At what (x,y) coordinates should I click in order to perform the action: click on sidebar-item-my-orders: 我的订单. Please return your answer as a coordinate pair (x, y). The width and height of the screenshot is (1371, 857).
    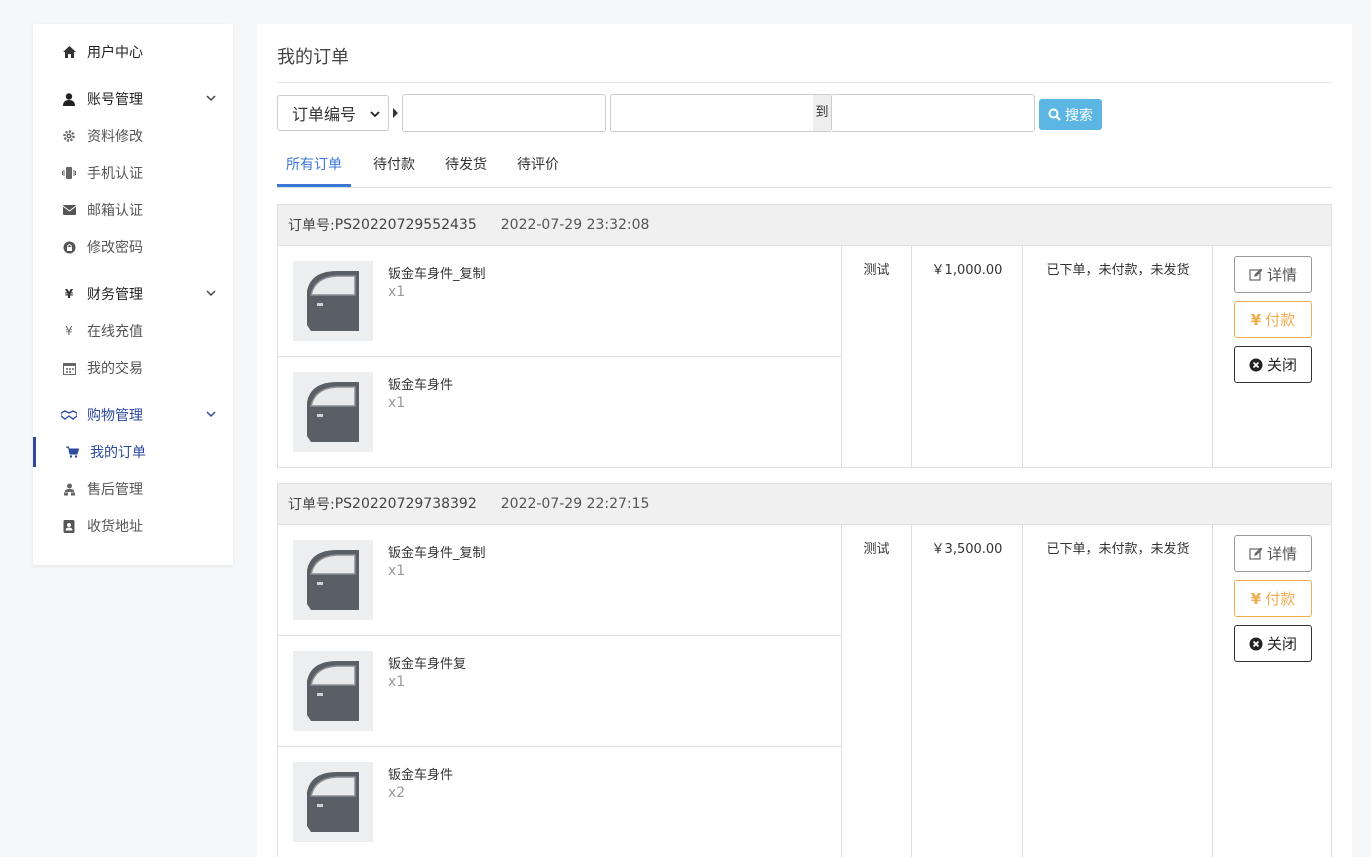
    Looking at the image, I should click on (133, 452).